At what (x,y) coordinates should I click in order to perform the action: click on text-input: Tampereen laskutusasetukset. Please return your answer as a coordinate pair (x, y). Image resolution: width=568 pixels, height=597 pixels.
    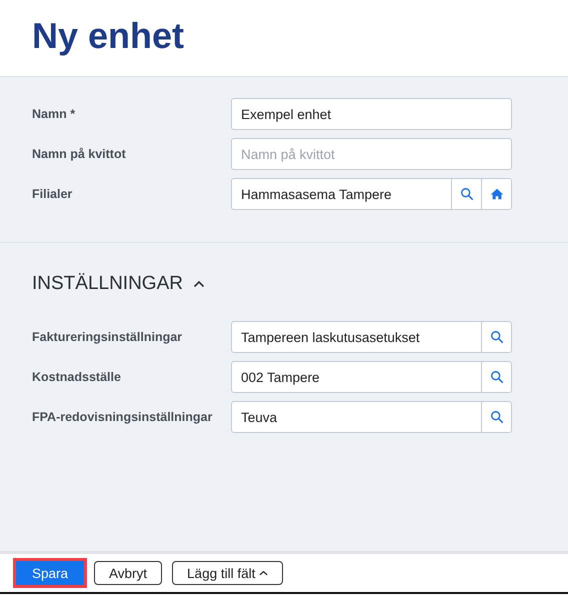
    Looking at the image, I should click on (356, 337).